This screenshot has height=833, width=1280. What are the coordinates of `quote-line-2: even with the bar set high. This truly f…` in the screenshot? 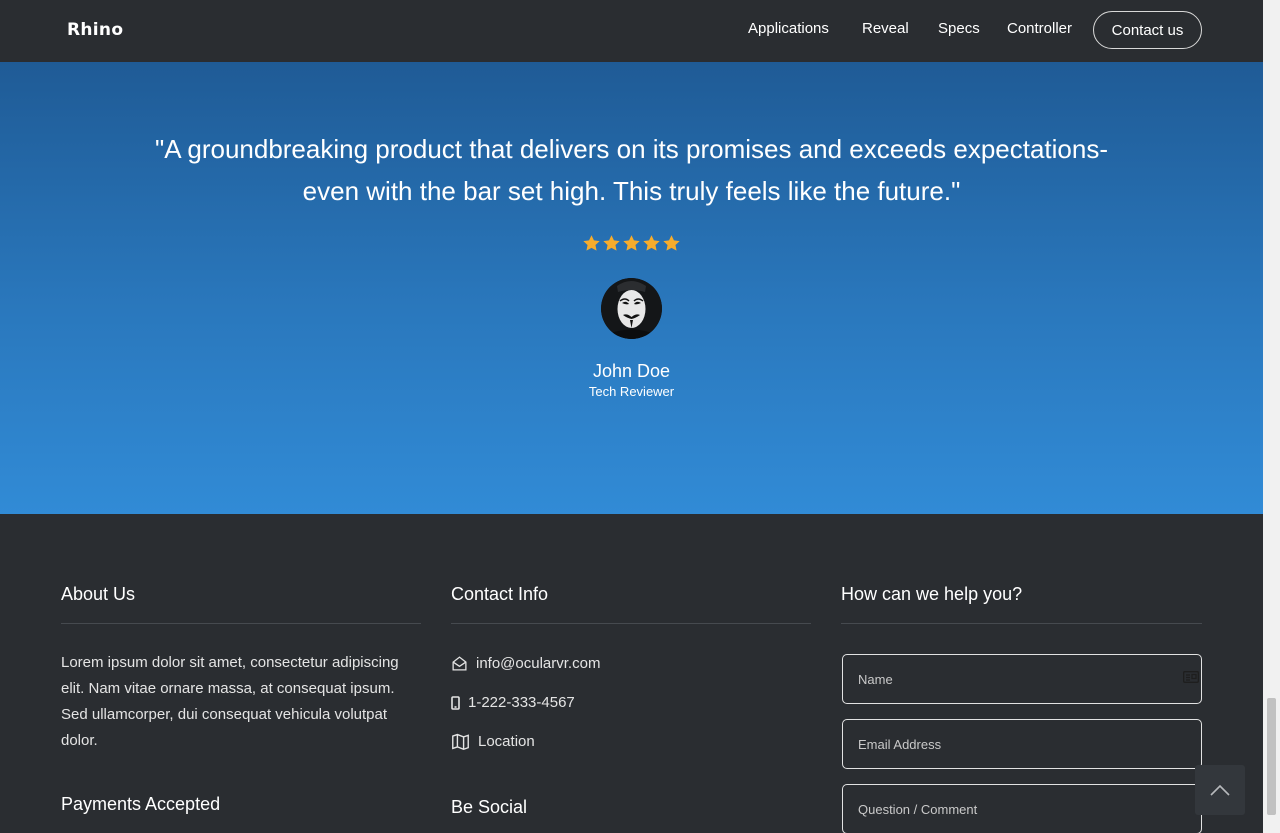 It's located at (631, 191).